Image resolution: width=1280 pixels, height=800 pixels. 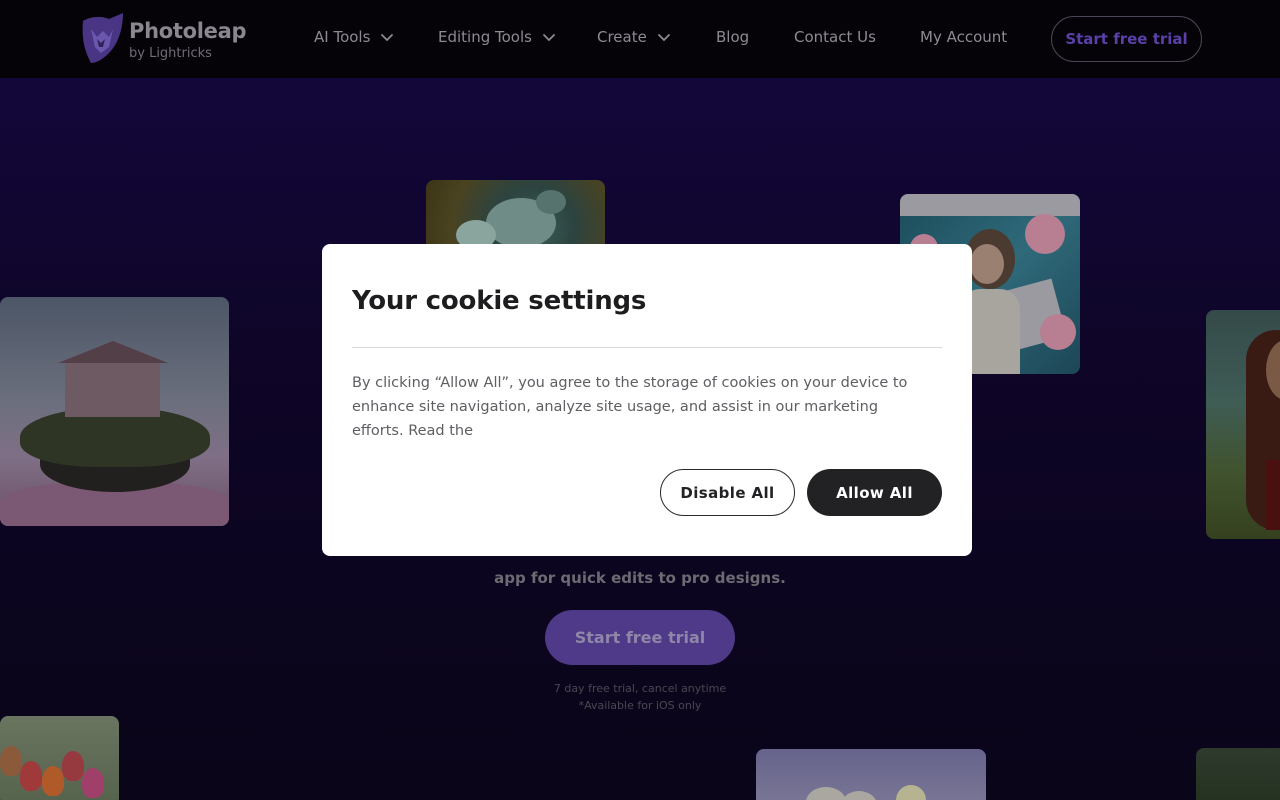 I want to click on nav-editing-tools-label: Editing Tools, so click(x=485, y=37).